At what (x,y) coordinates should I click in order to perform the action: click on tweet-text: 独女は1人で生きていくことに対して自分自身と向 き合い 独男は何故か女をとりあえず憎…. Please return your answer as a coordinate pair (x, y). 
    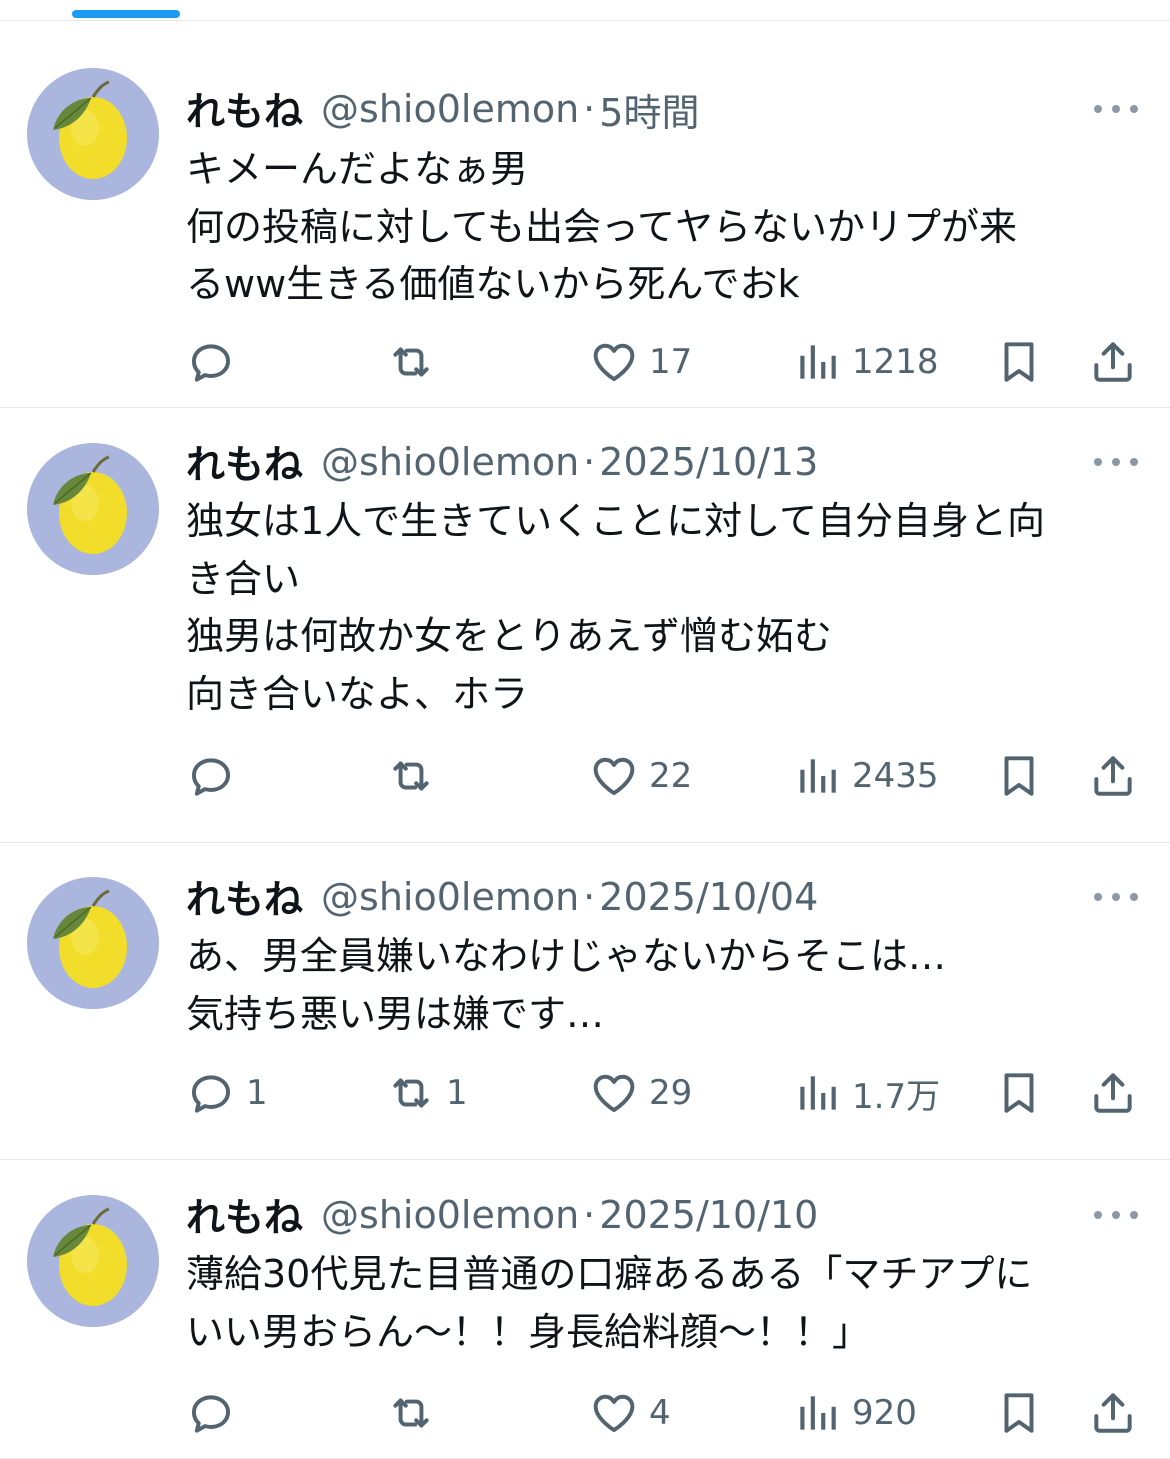
    Looking at the image, I should click on (666, 608).